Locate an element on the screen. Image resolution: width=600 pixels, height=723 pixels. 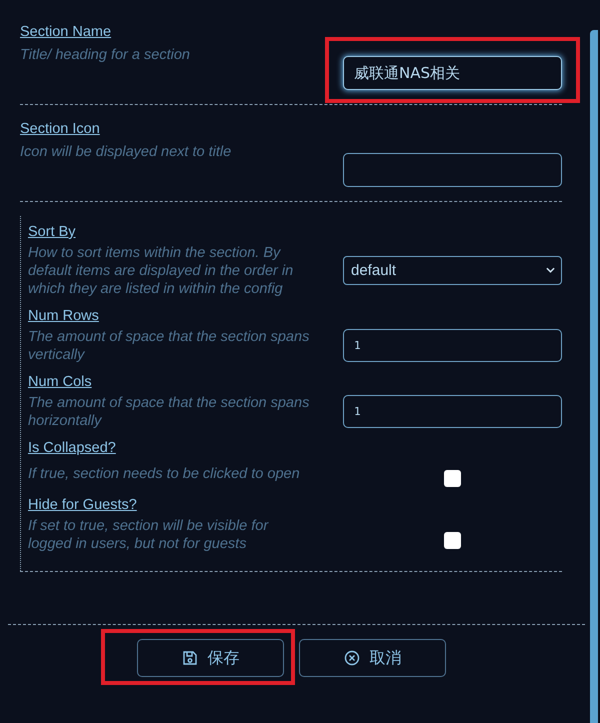
input-field is located at coordinates (452, 170).